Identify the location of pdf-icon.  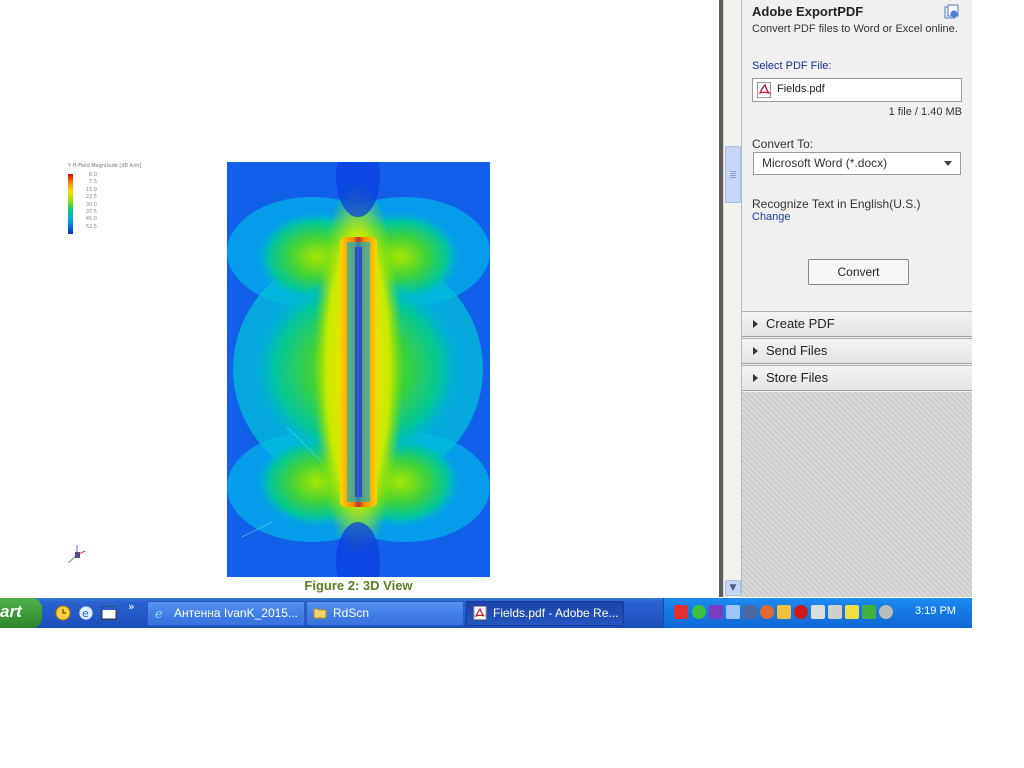
(480, 613).